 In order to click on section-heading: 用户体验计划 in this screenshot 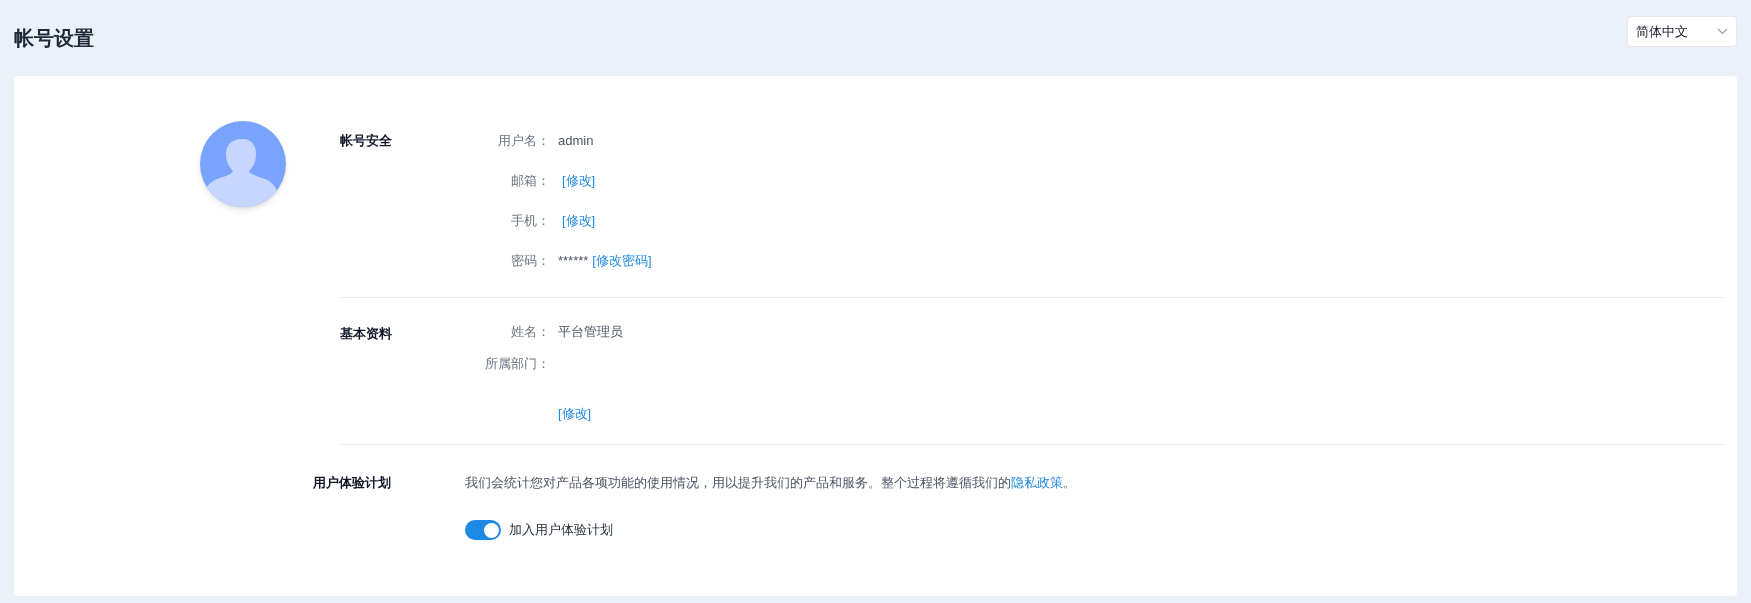, I will do `click(352, 482)`.